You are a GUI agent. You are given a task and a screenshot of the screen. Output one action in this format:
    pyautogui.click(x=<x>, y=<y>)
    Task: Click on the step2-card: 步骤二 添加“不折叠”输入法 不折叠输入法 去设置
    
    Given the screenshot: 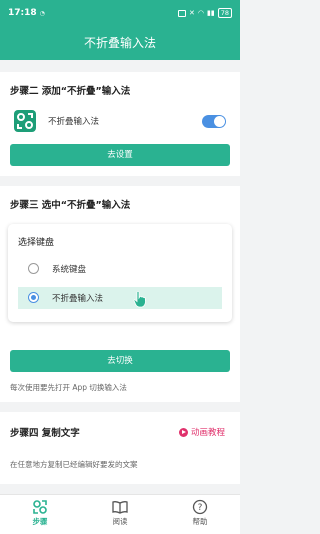 What is the action you would take?
    pyautogui.click(x=120, y=124)
    